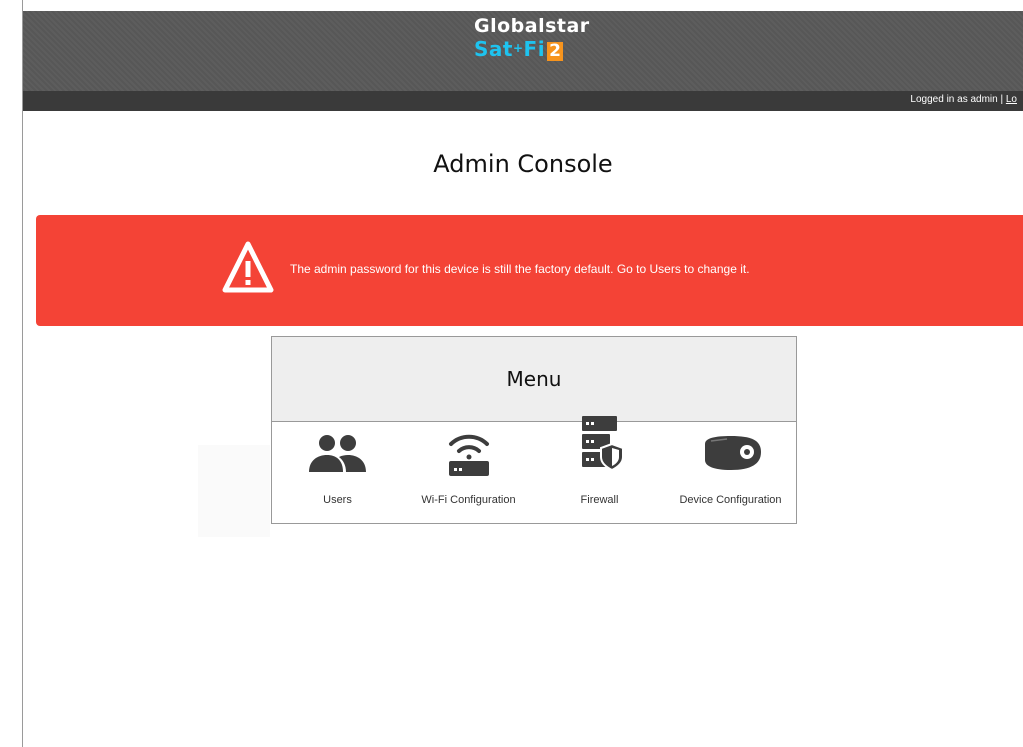  Describe the element at coordinates (493, 49) in the screenshot. I see `logo-sat: Sat` at that location.